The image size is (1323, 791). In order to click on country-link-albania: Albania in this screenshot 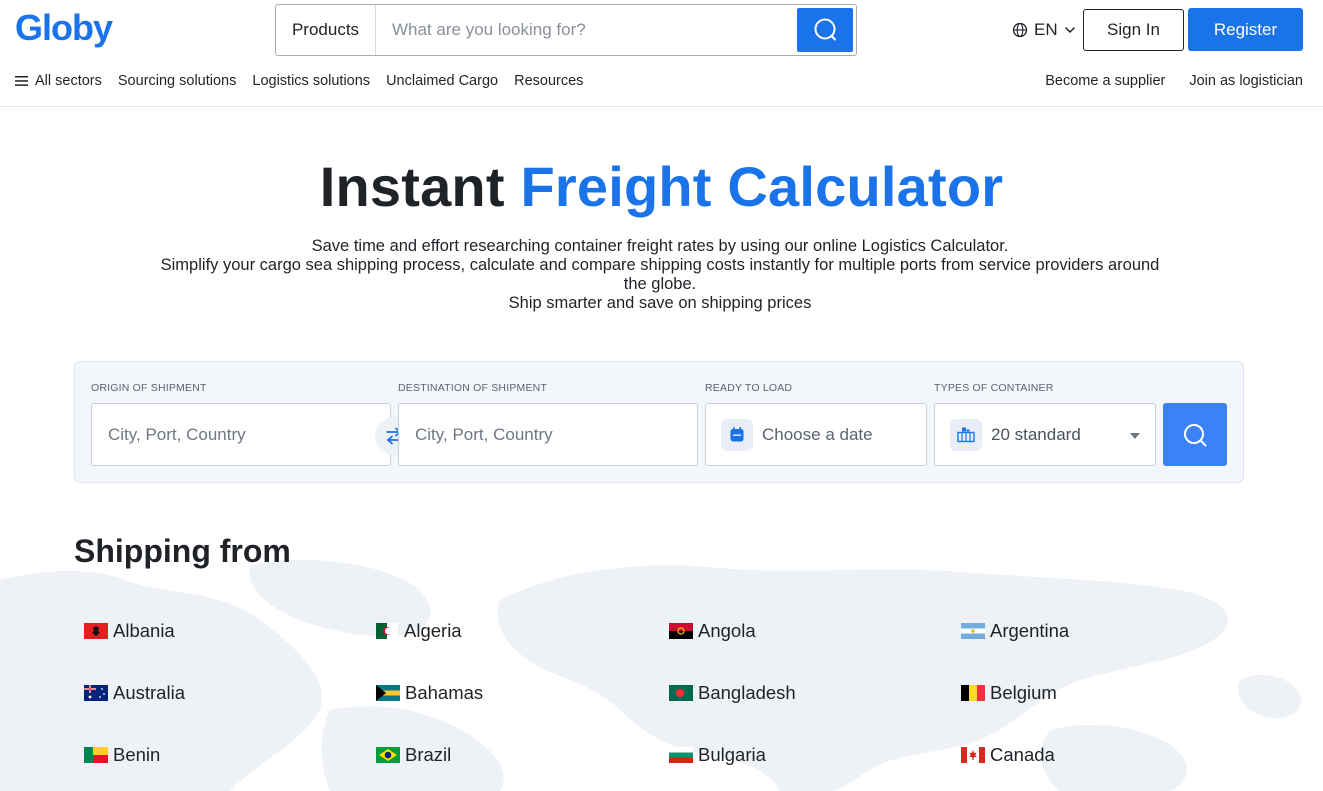, I will do `click(129, 631)`.